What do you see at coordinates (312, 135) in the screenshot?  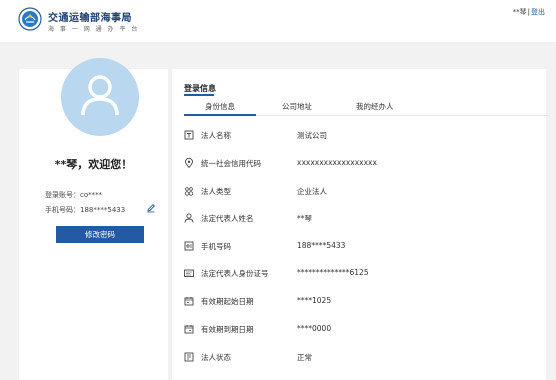 I see `row-value: 测试公司` at bounding box center [312, 135].